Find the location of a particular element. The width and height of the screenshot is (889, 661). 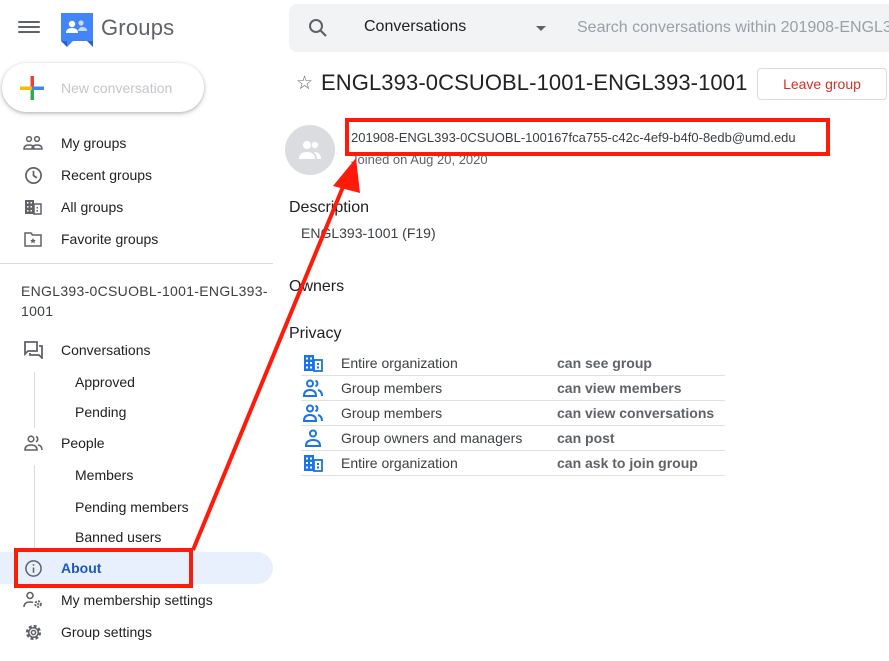

sidebar-item-pending-members: Pending members is located at coordinates (136, 507).